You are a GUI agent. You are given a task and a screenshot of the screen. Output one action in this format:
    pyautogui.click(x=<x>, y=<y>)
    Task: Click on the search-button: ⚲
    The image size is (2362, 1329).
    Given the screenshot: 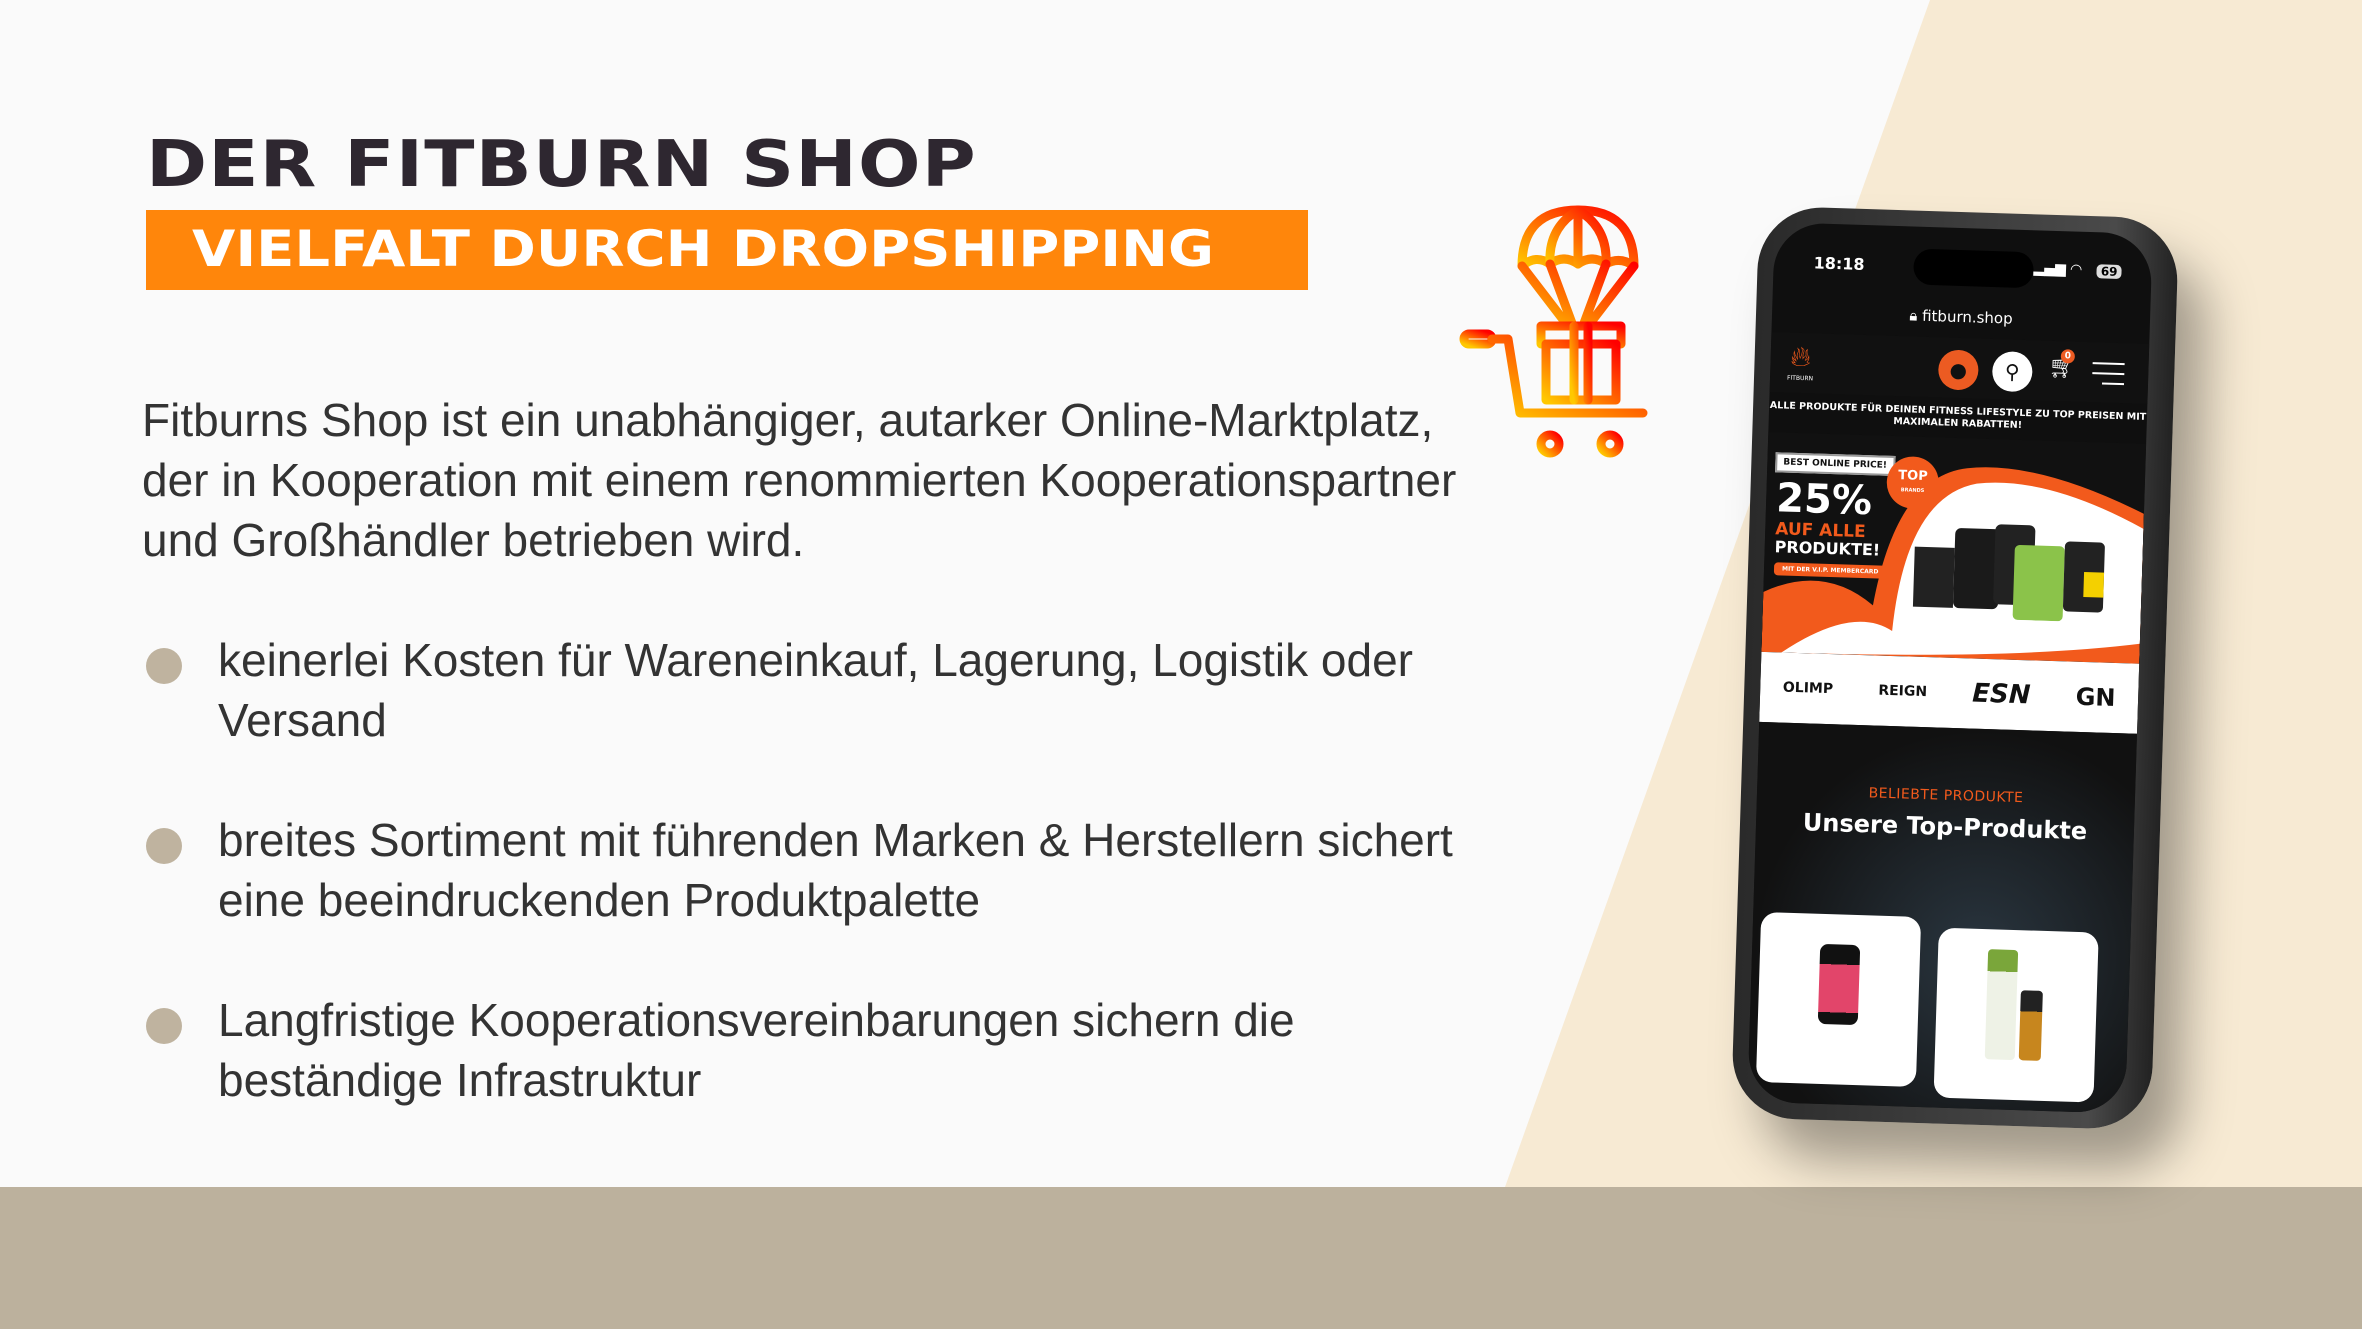 What is the action you would take?
    pyautogui.click(x=2012, y=372)
    